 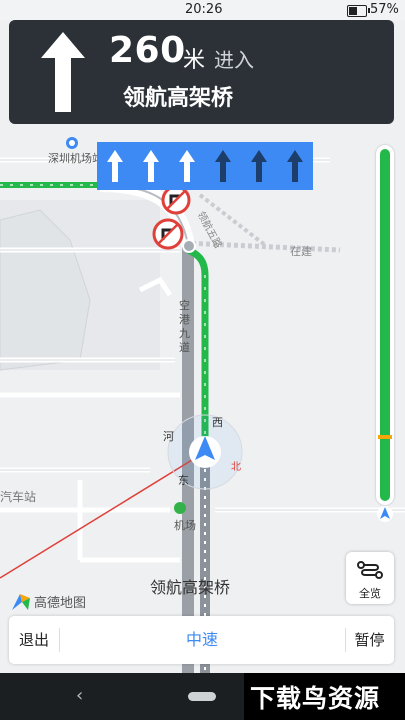 I want to click on status-bar: 20:26 57%, so click(x=202, y=10).